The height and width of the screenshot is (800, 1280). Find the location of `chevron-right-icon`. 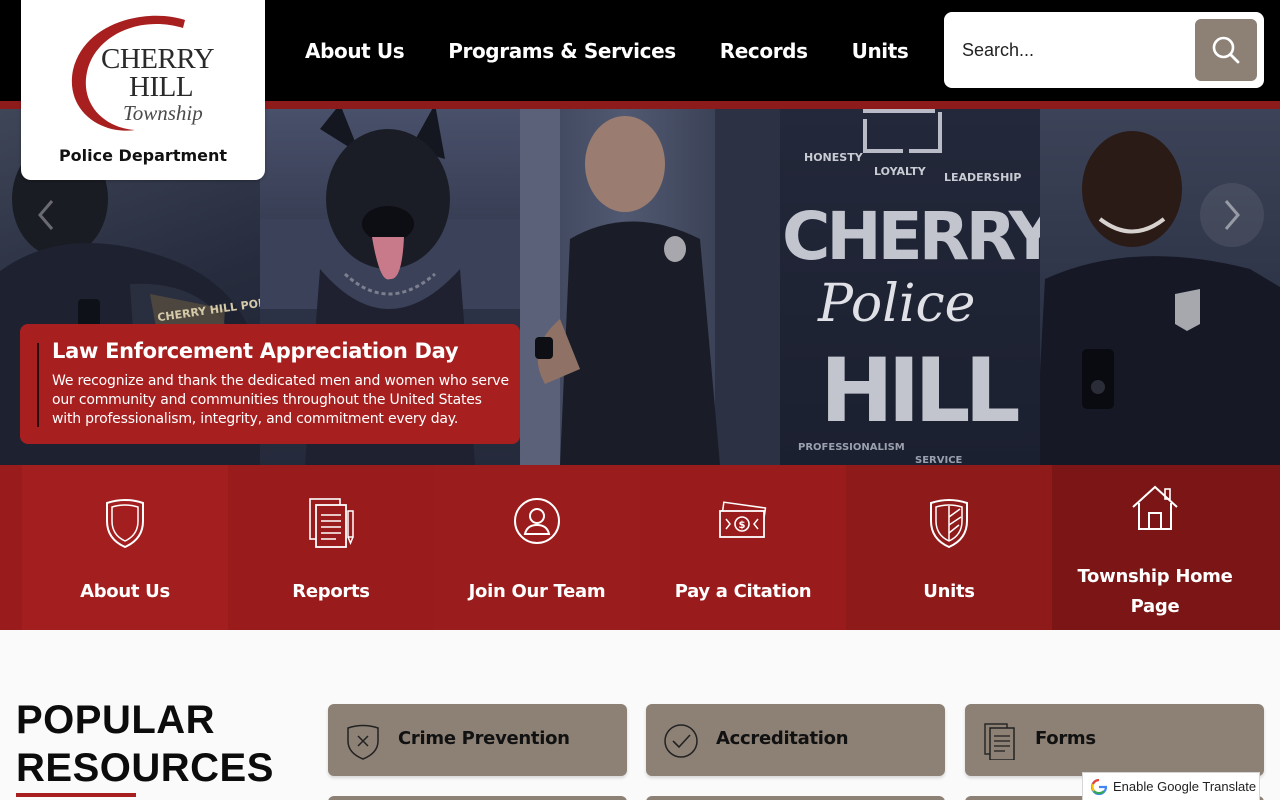

chevron-right-icon is located at coordinates (1232, 215).